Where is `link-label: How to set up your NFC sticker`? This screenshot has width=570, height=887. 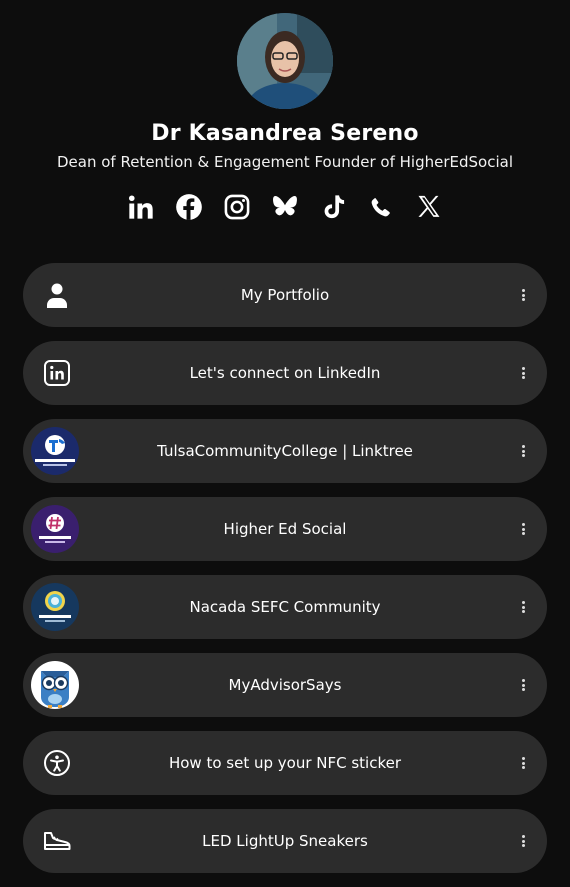 link-label: How to set up your NFC sticker is located at coordinates (285, 763).